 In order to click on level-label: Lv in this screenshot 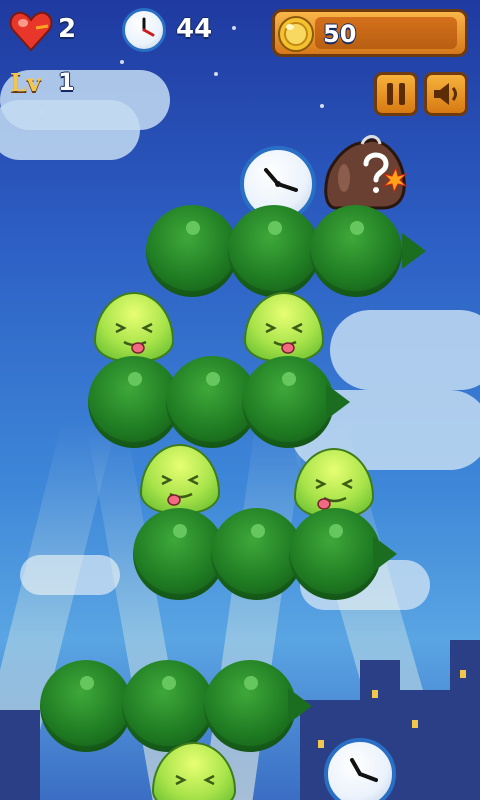, I will do `click(25, 82)`.